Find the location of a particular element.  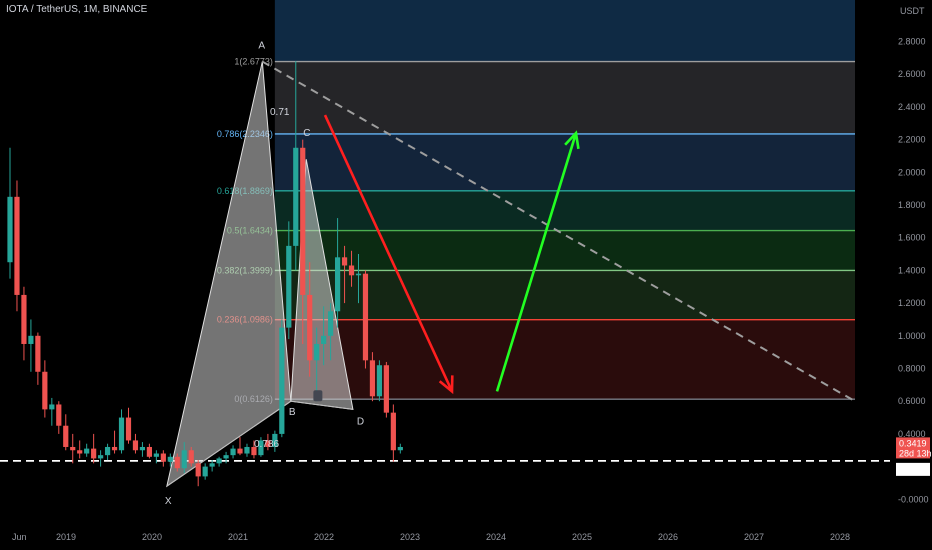

pattern-point-label: D is located at coordinates (360, 421).